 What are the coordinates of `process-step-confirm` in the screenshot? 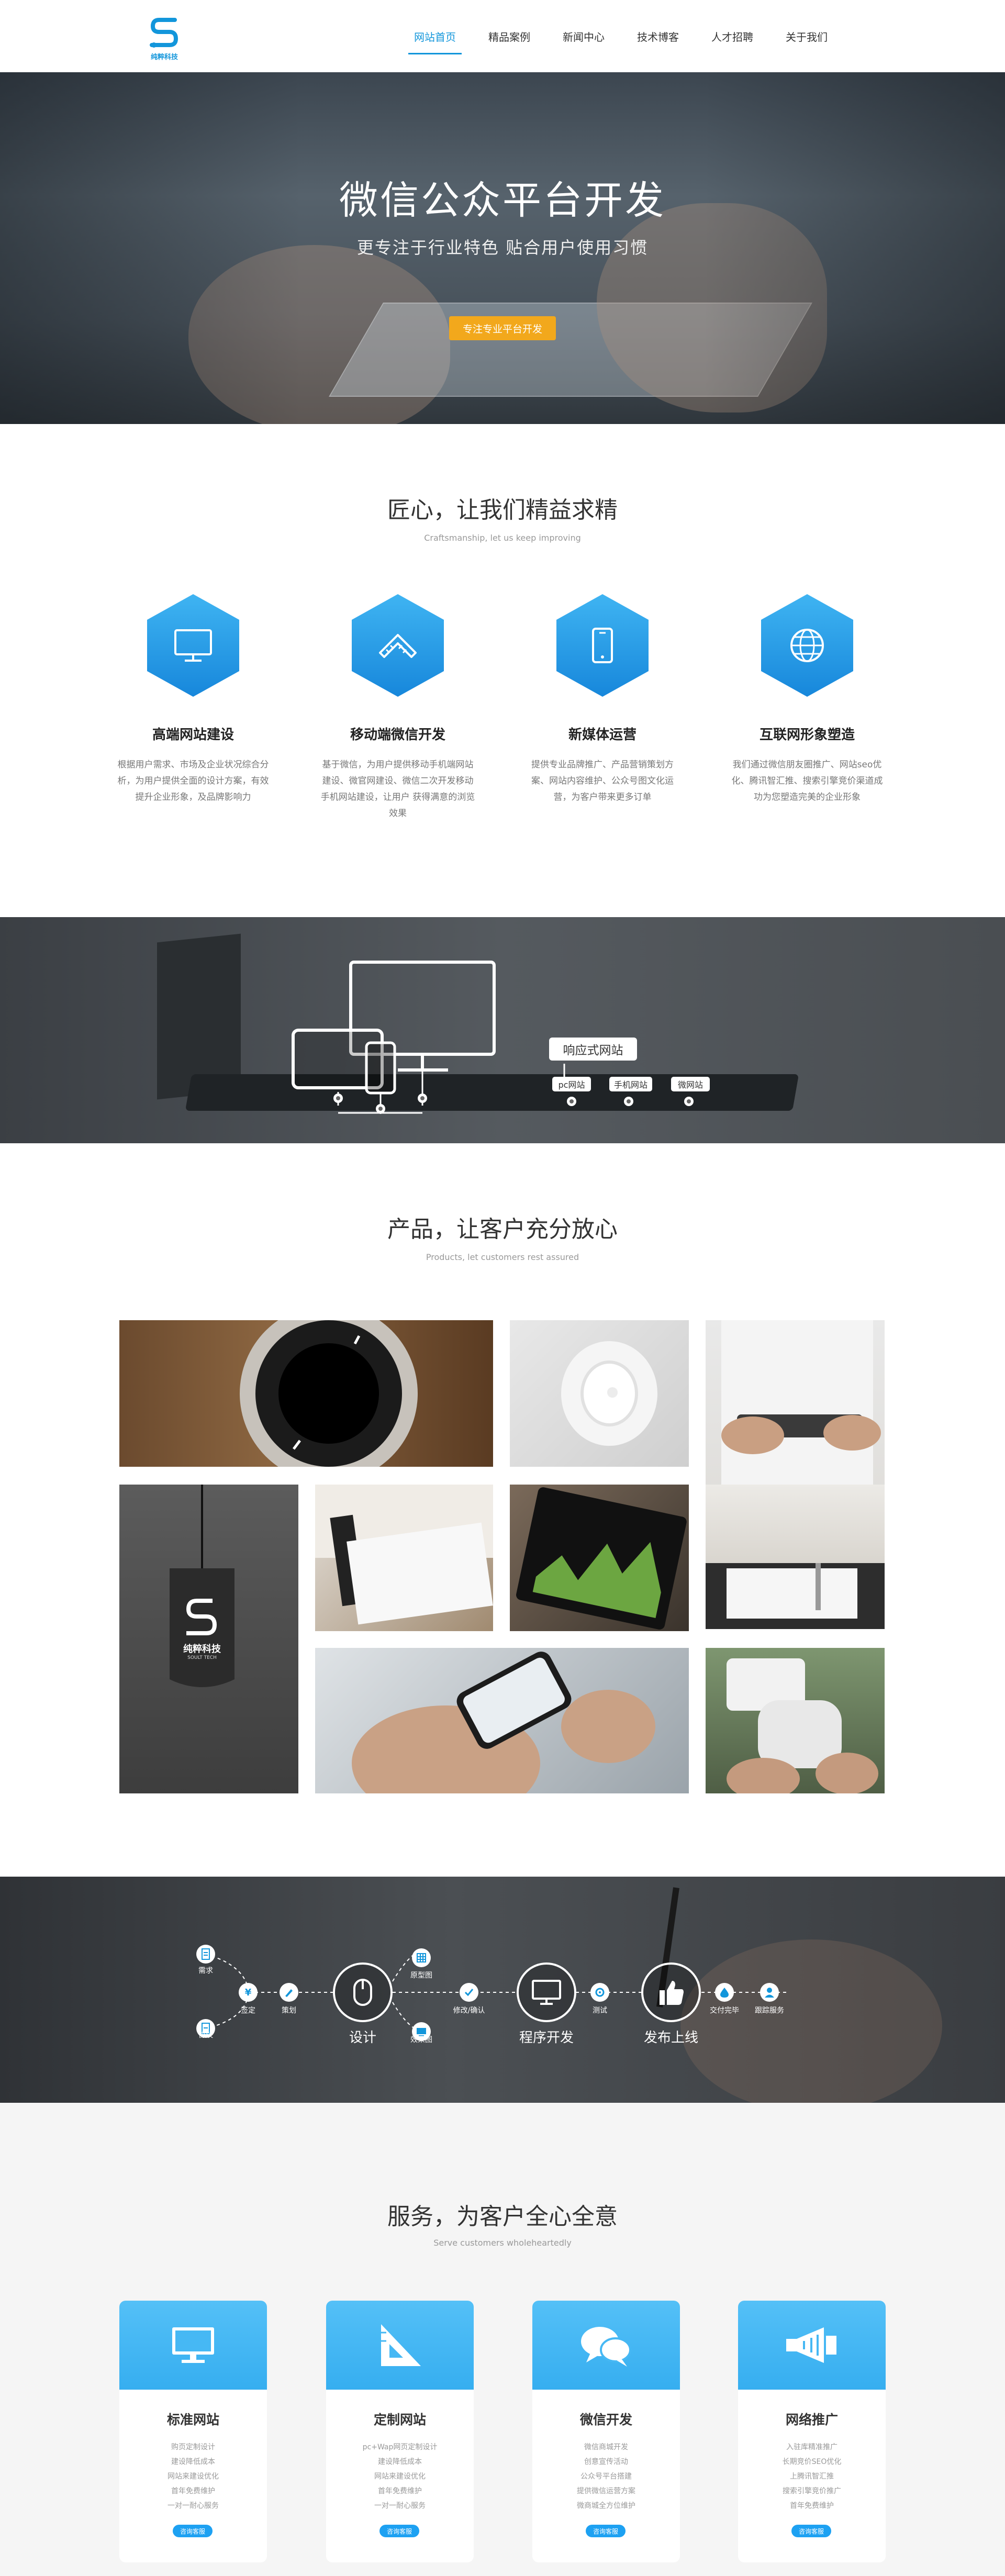 It's located at (469, 1992).